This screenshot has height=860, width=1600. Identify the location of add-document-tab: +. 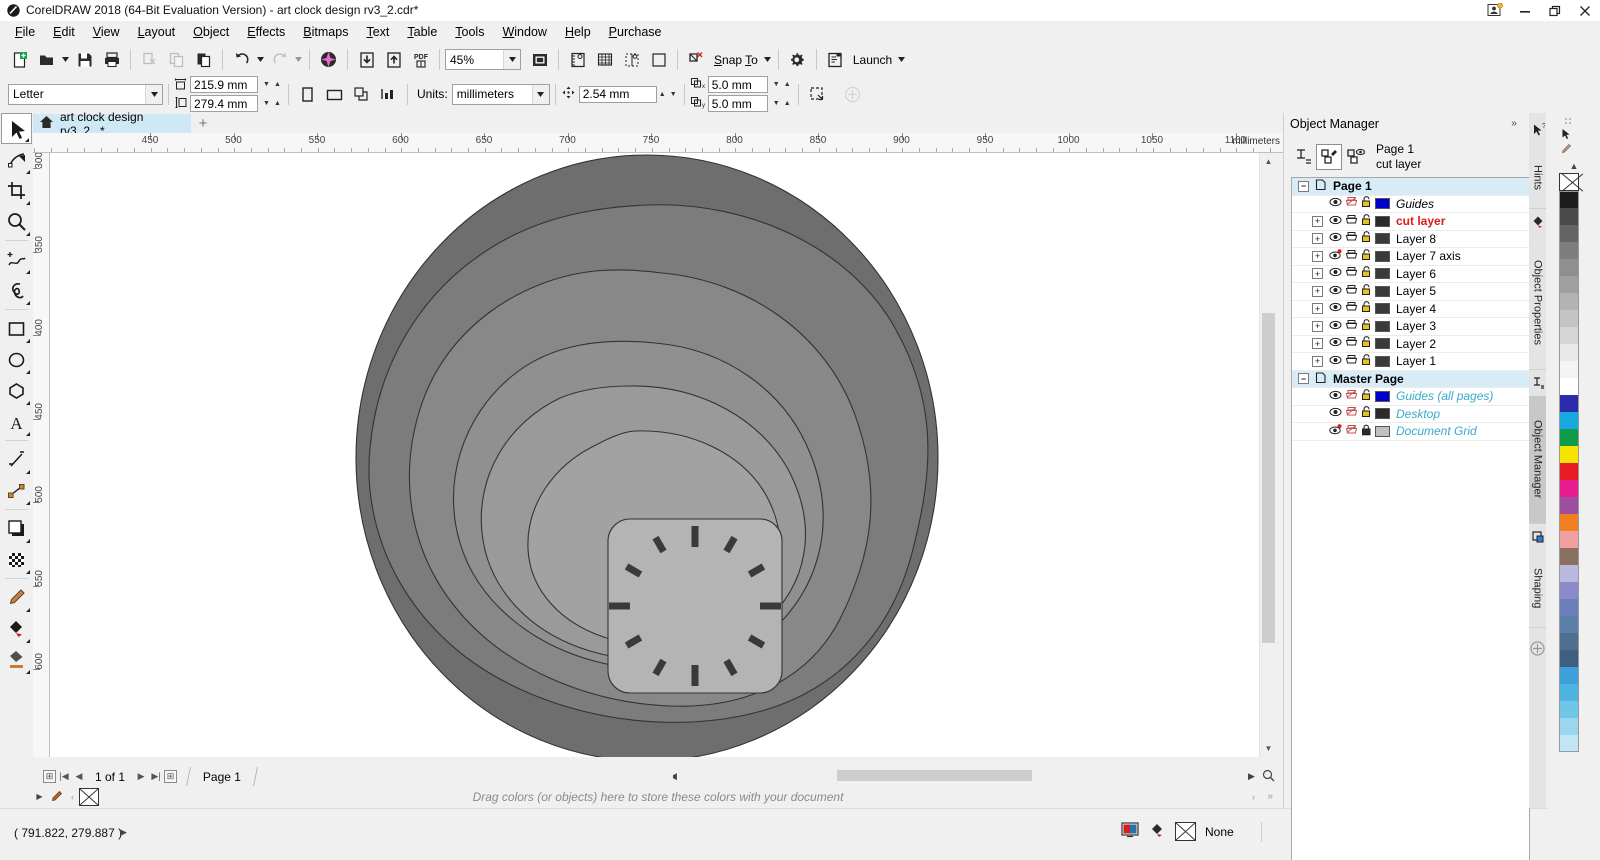
(203, 123).